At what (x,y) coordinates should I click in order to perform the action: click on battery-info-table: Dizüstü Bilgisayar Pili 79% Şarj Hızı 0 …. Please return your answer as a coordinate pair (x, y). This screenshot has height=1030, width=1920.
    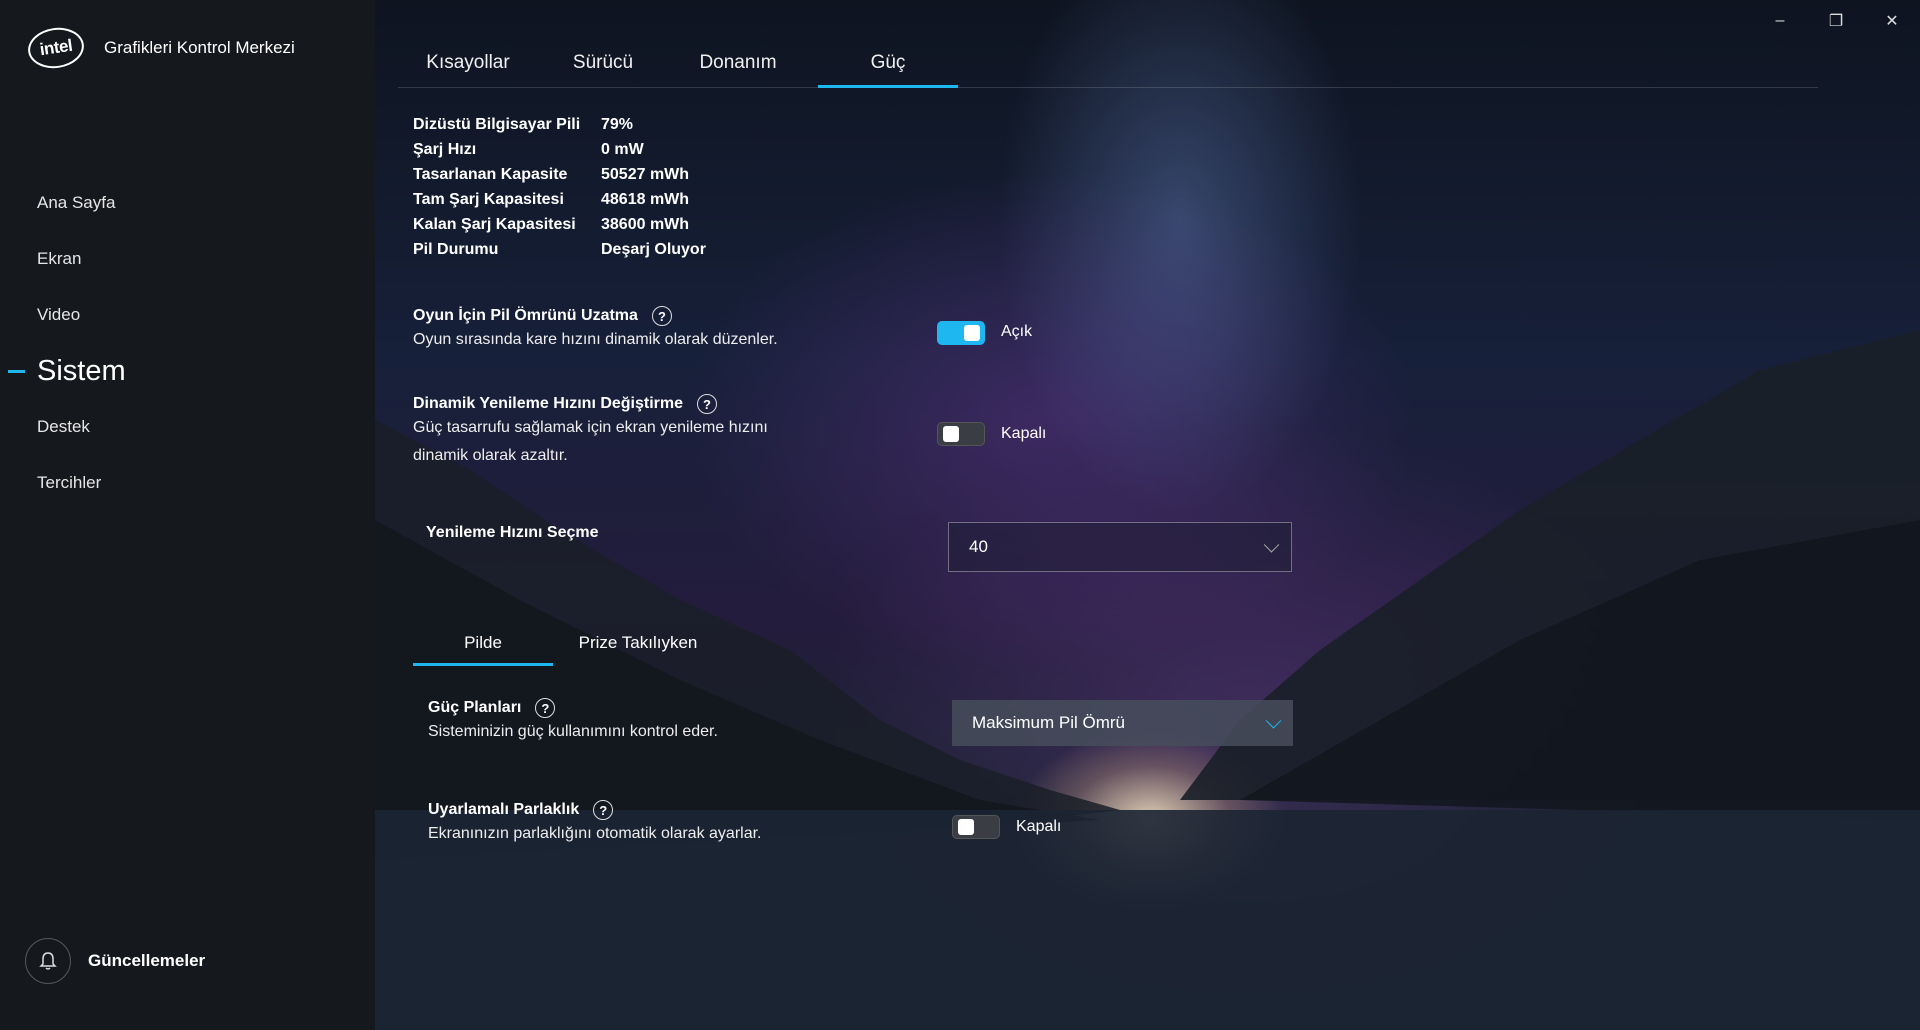
    Looking at the image, I should click on (559, 187).